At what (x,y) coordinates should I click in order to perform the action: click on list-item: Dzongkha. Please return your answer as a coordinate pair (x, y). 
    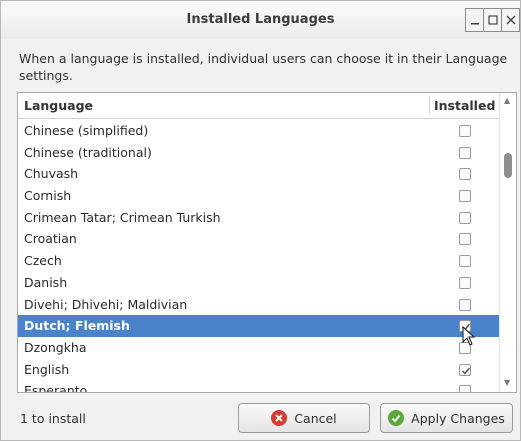
    Looking at the image, I should click on (258, 348).